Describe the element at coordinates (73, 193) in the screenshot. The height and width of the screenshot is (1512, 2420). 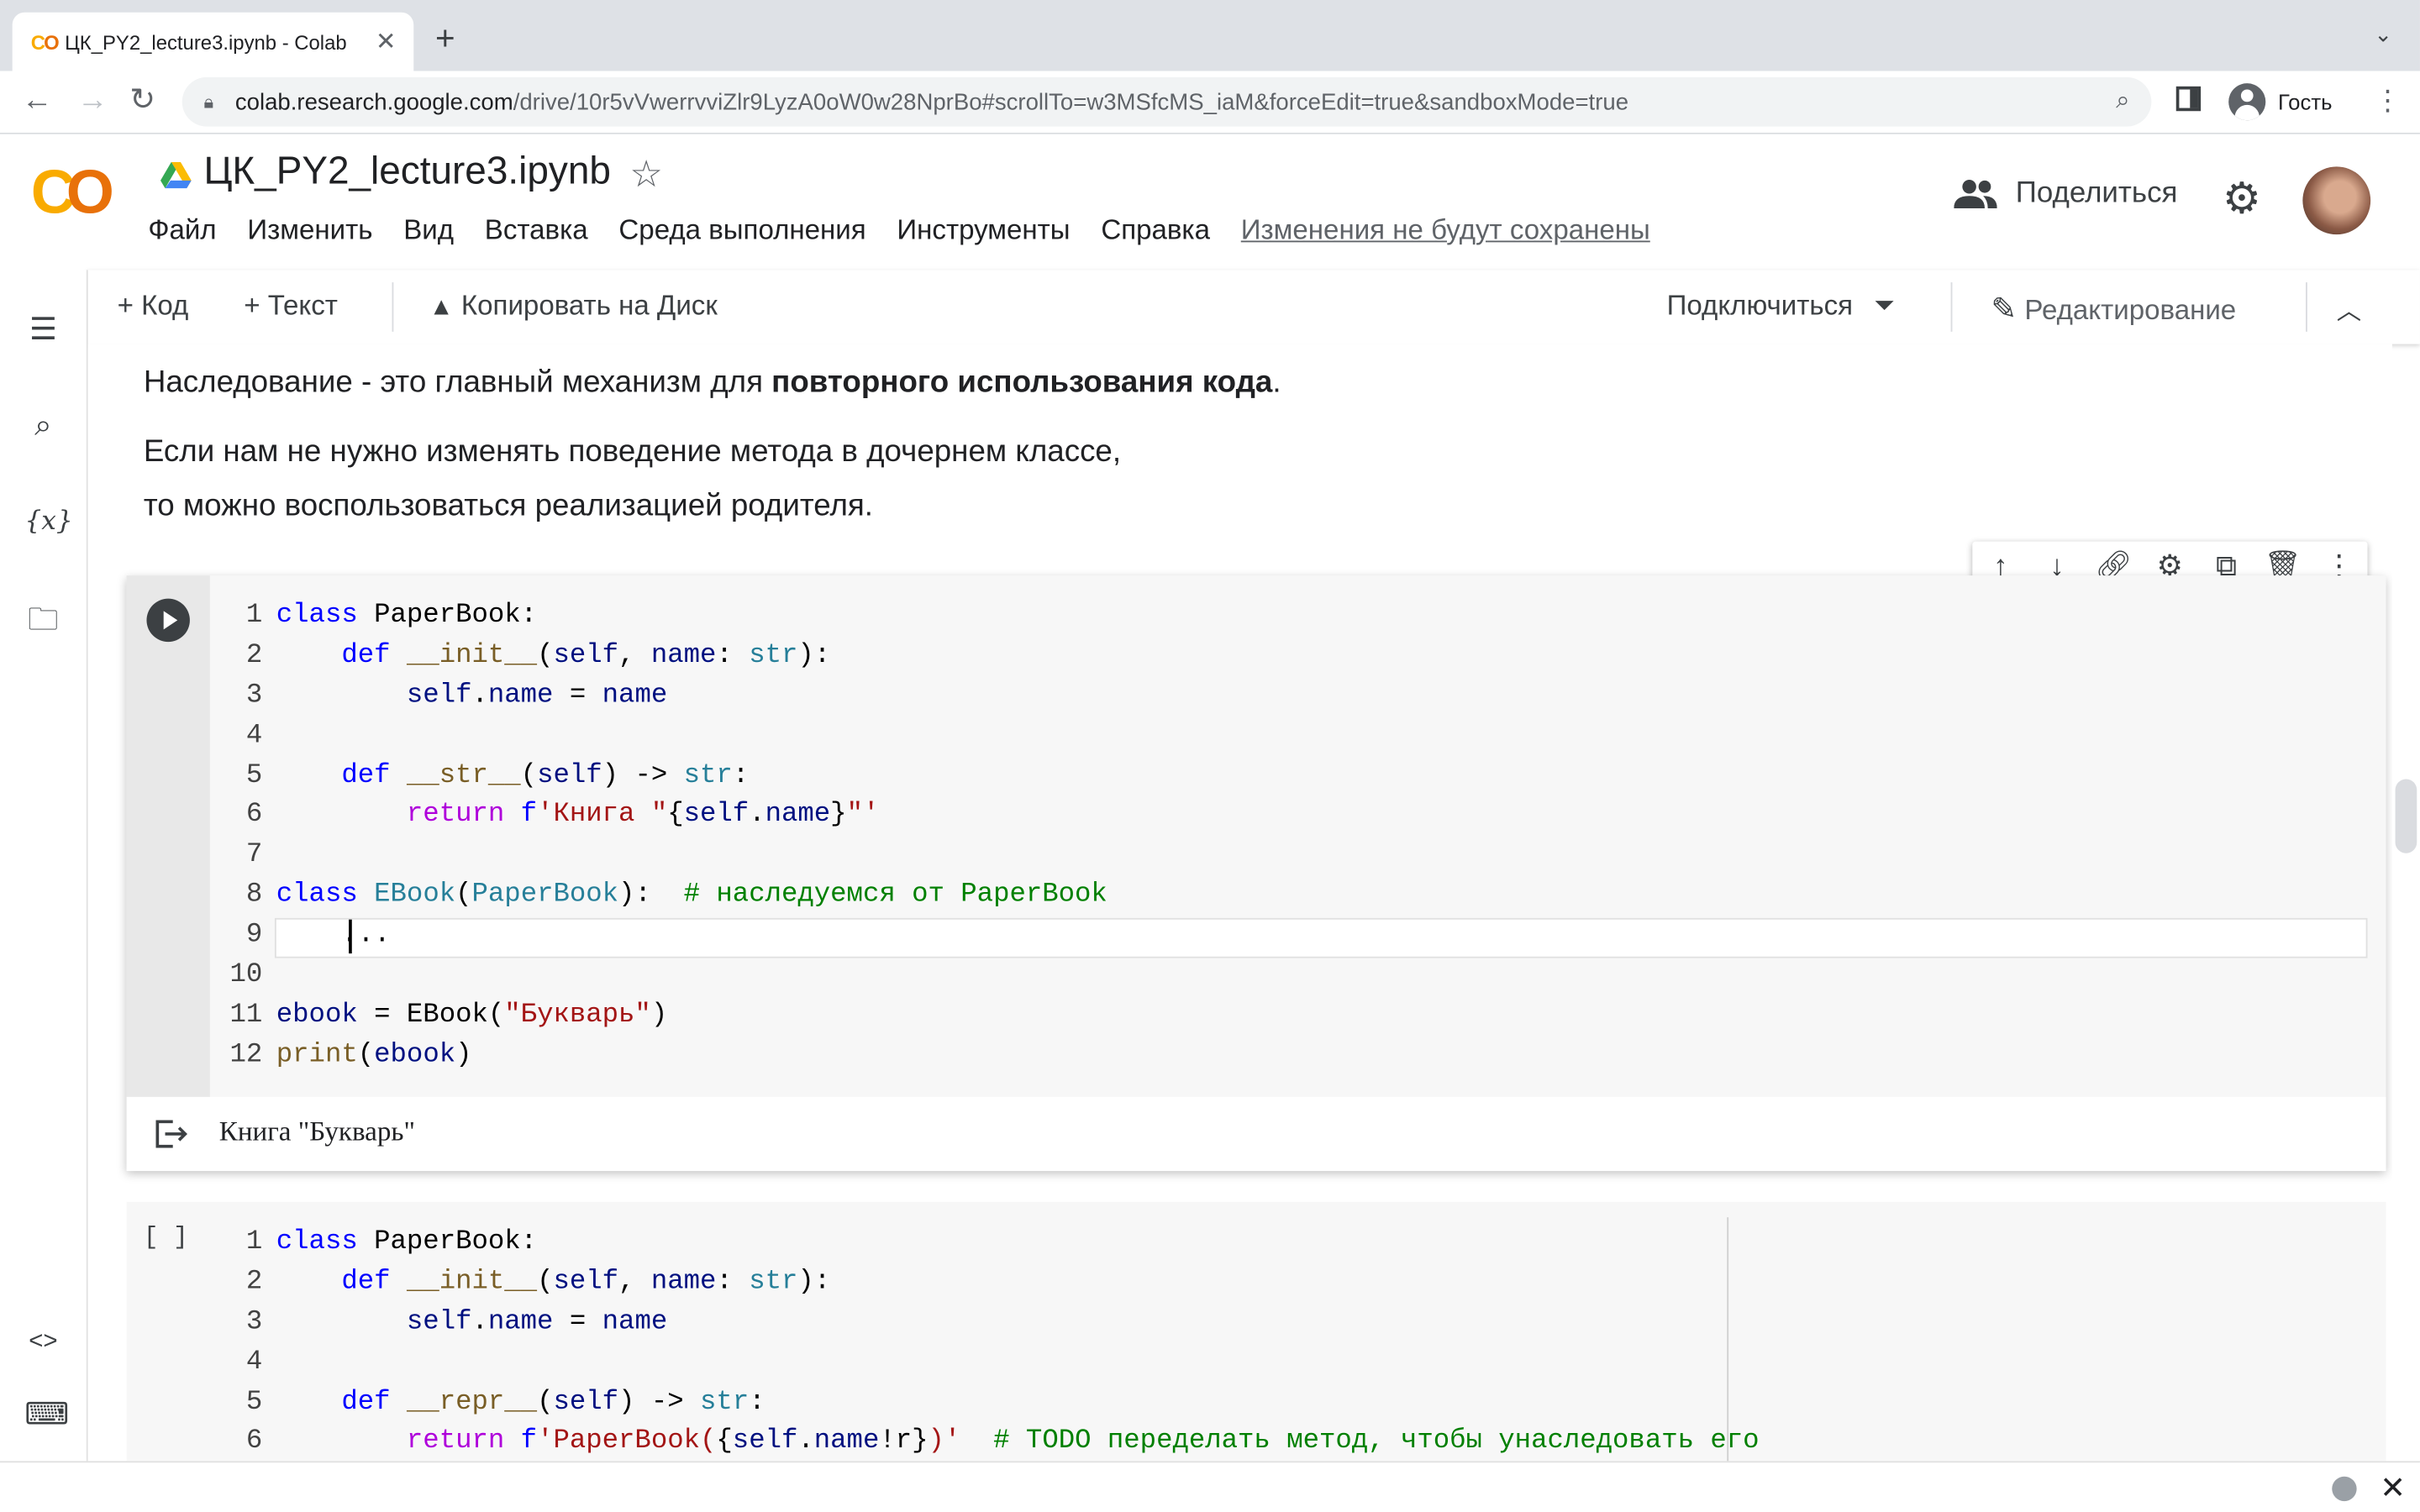
I see `colab-logo: CO` at that location.